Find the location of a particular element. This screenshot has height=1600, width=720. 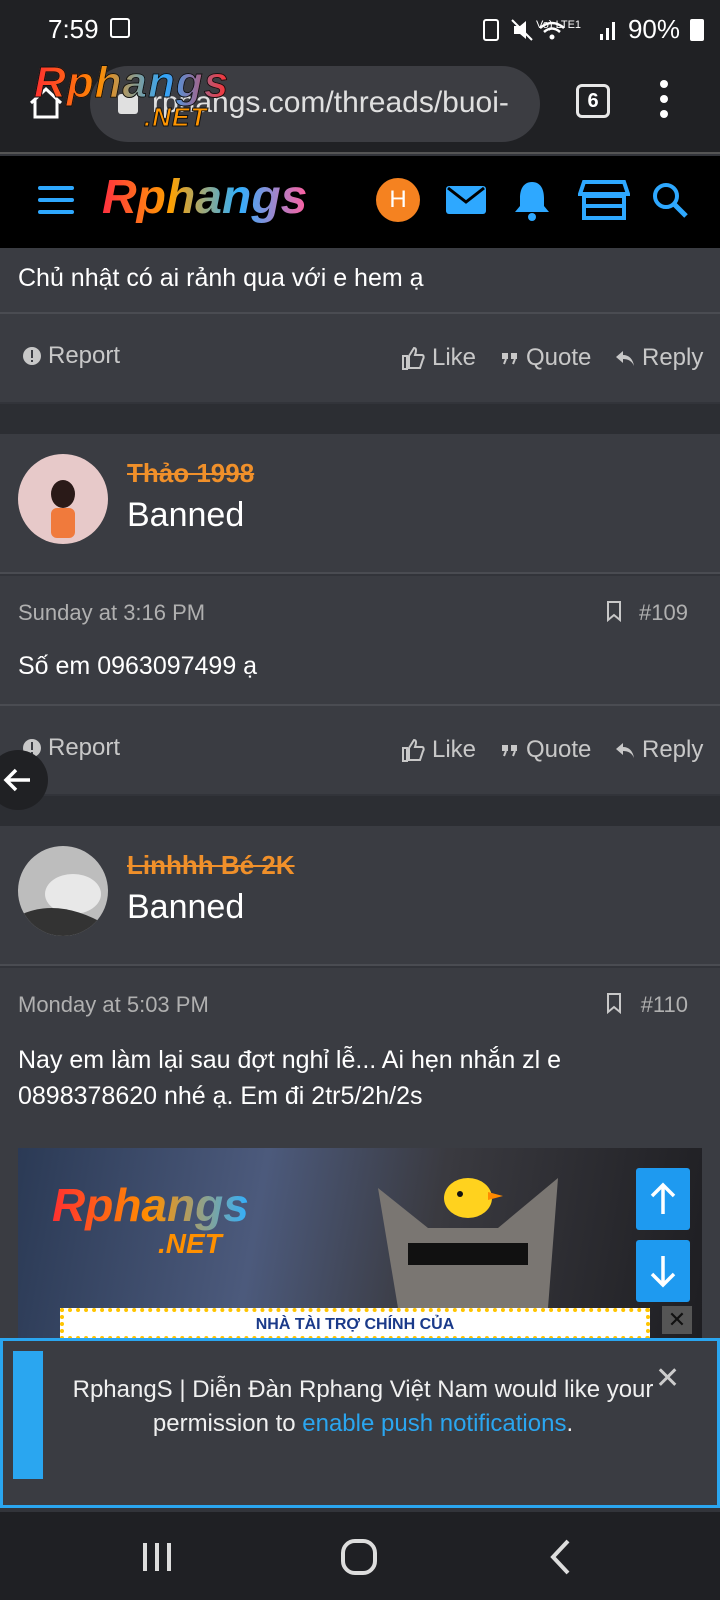

battery-percentage: 90% is located at coordinates (653, 29).